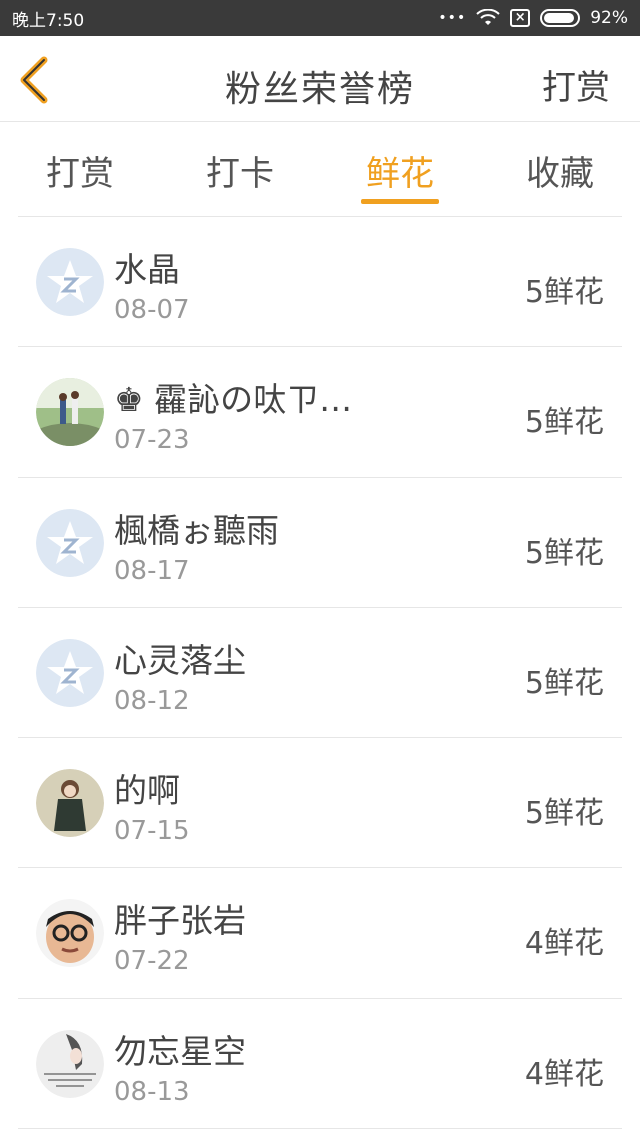  Describe the element at coordinates (520, 18) in the screenshot. I see `sim-x-icon: ×` at that location.